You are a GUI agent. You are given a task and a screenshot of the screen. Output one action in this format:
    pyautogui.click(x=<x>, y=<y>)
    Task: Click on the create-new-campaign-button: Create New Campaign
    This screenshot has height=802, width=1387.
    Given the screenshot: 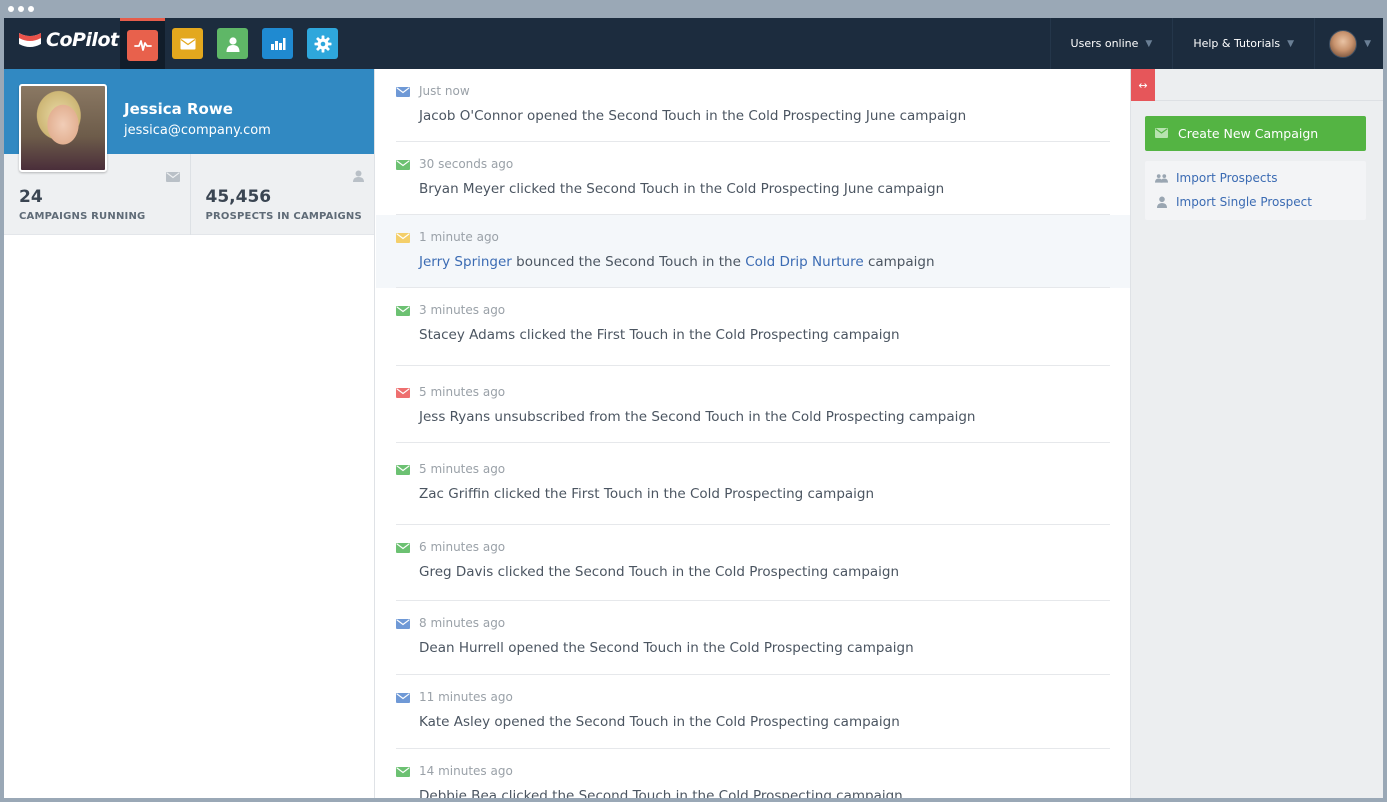 What is the action you would take?
    pyautogui.click(x=1255, y=133)
    